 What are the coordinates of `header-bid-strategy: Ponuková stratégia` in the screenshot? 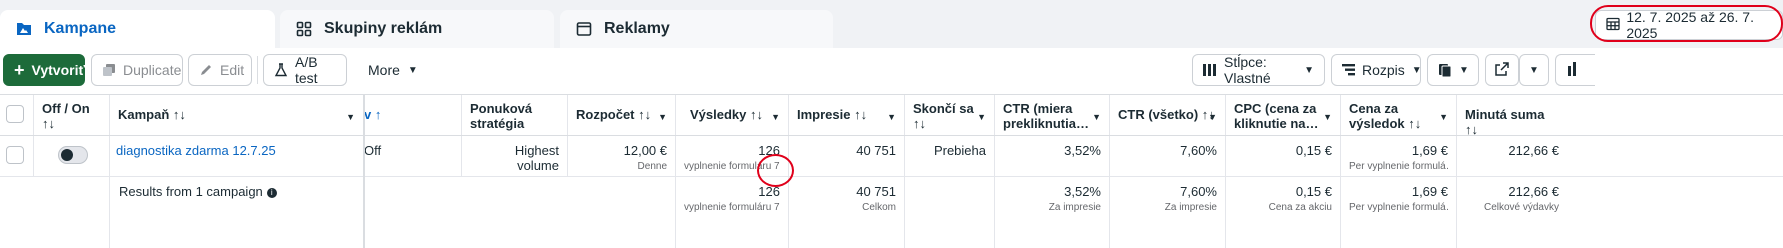 It's located at (515, 115).